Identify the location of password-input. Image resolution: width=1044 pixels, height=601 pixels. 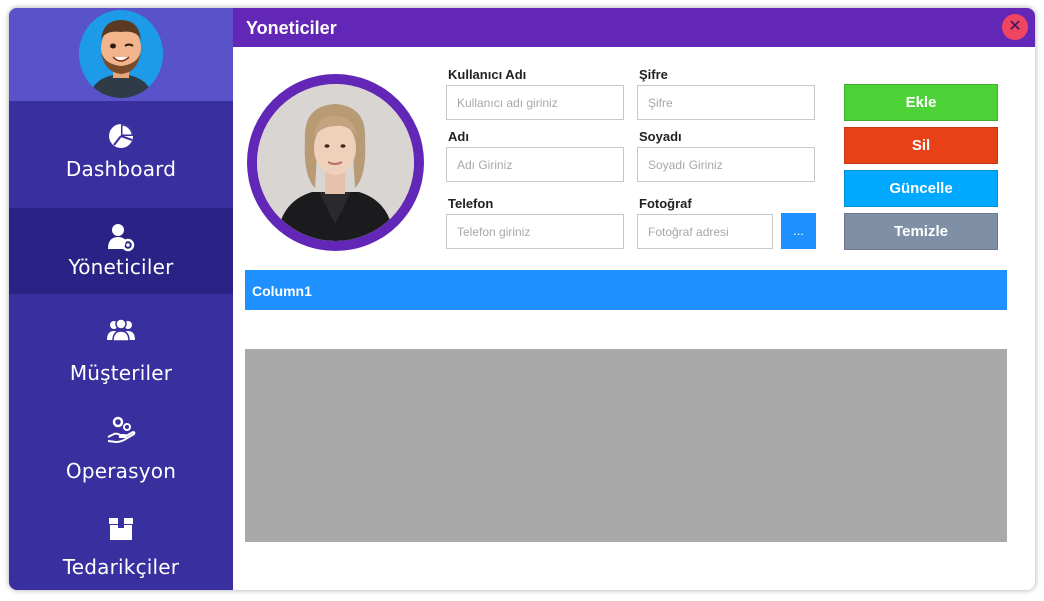
(726, 102).